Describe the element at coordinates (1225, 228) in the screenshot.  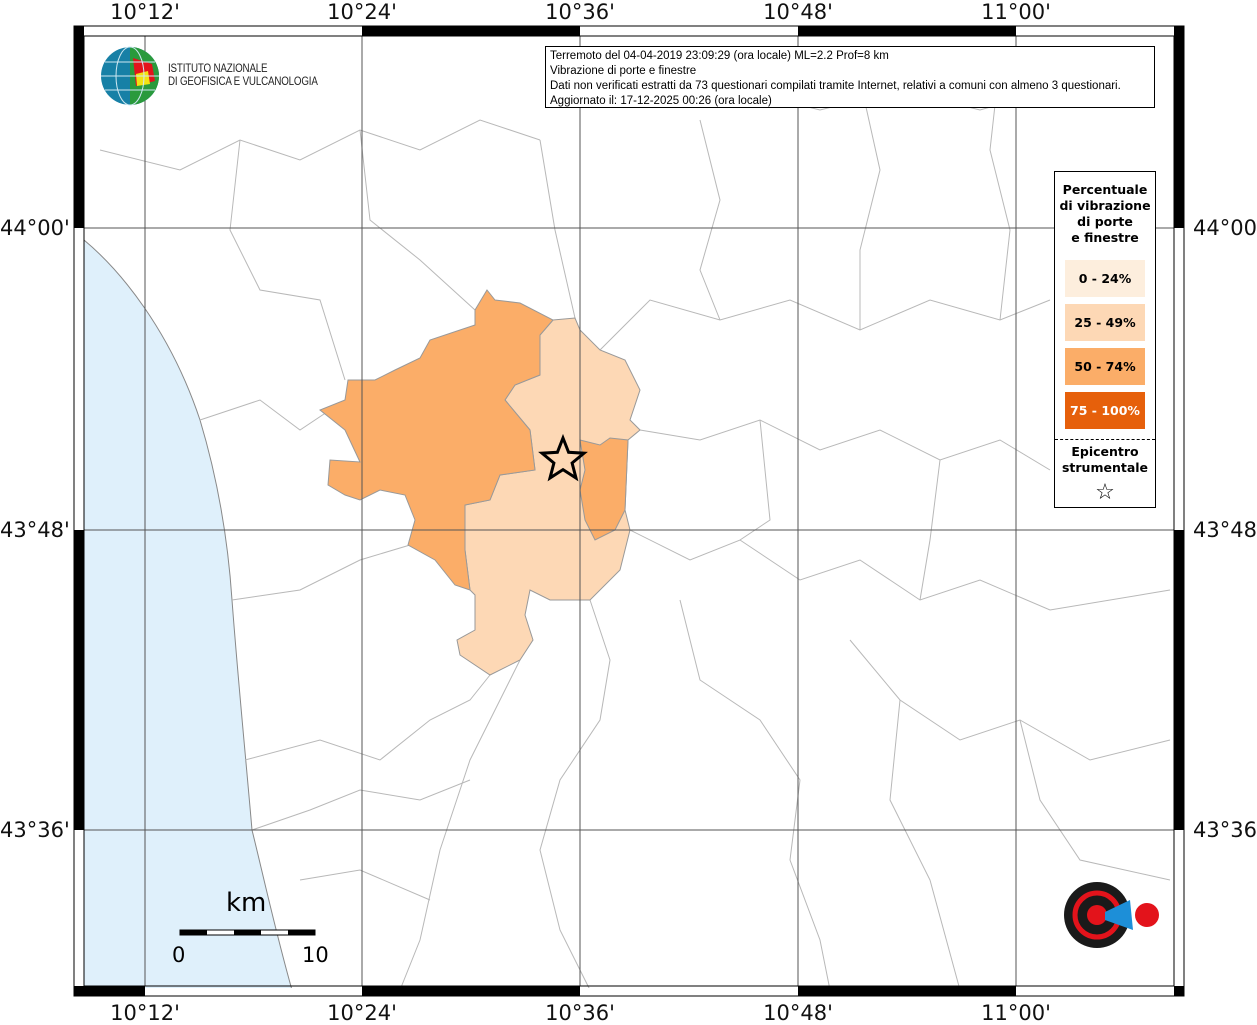
I see `lat-label-right: 44°00'` at that location.